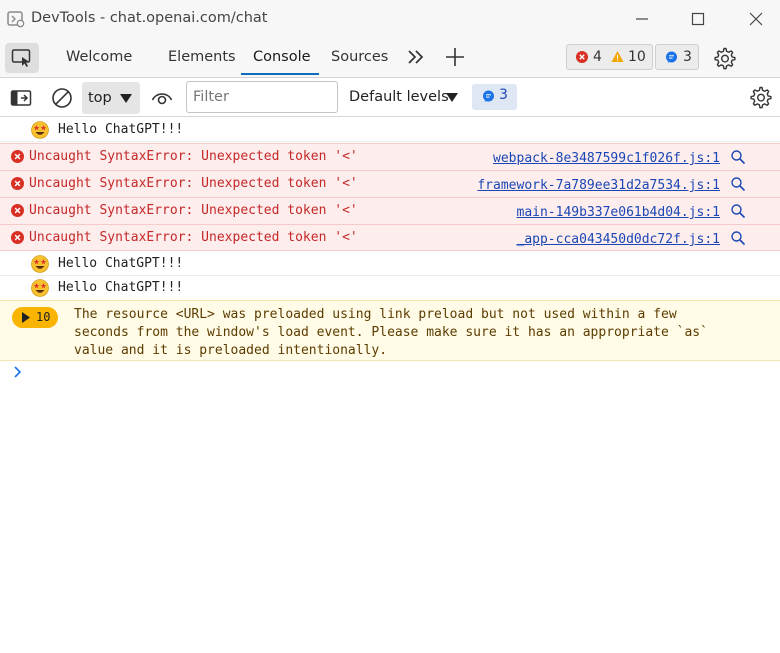 The width and height of the screenshot is (780, 653). I want to click on log-levels-dropdown: Default levels, so click(399, 97).